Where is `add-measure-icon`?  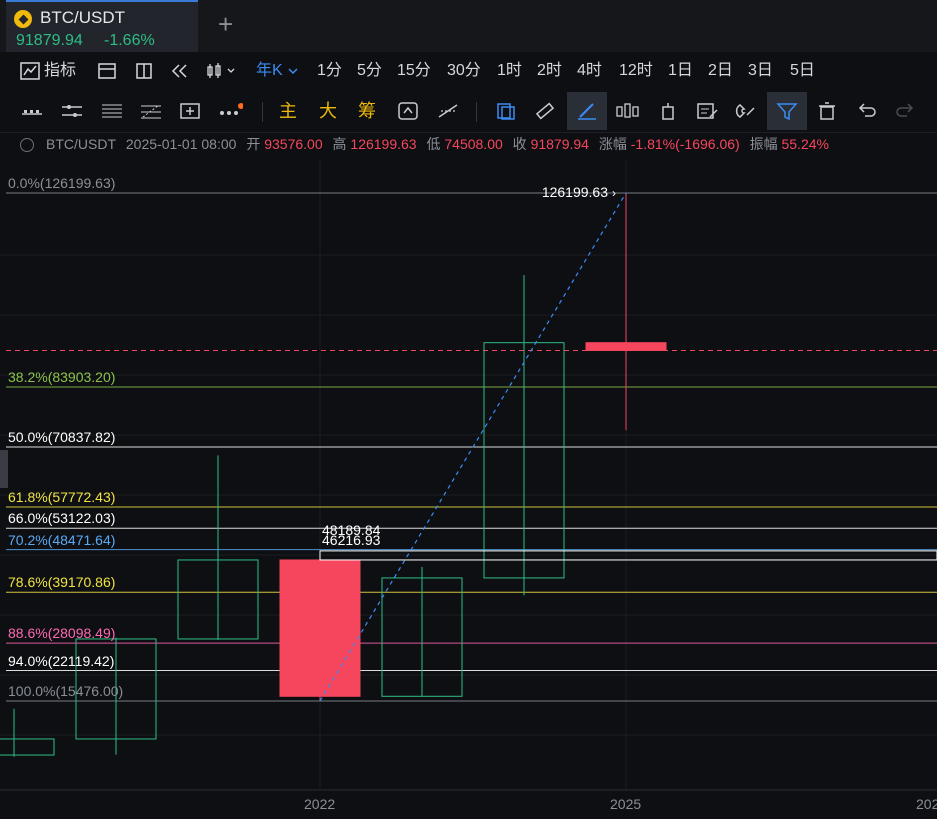
add-measure-icon is located at coordinates (190, 111).